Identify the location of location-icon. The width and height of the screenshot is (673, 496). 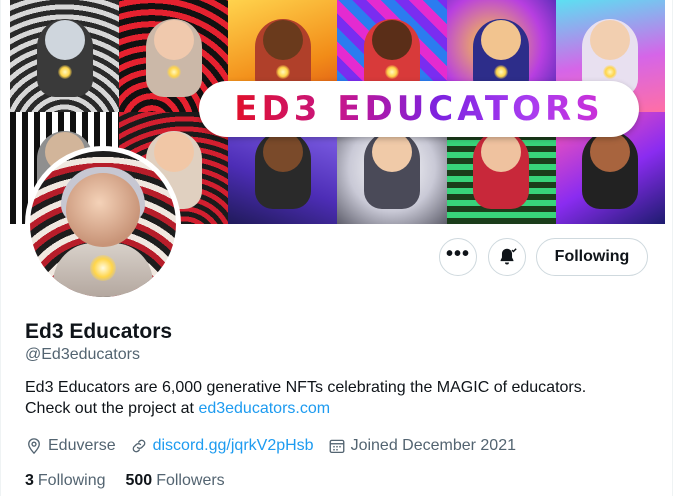
(34, 446).